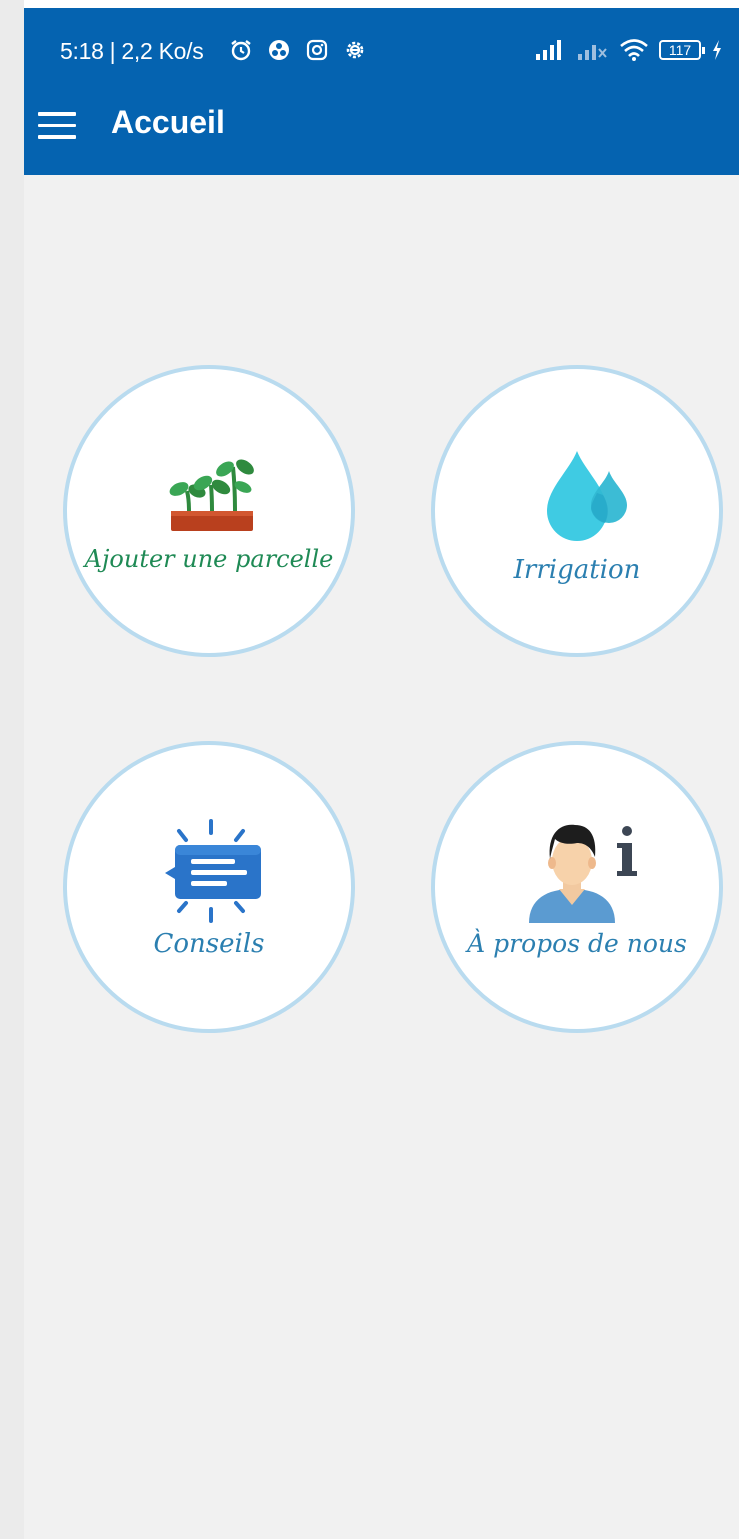 The width and height of the screenshot is (739, 1539). What do you see at coordinates (279, 50) in the screenshot?
I see `app-icon` at bounding box center [279, 50].